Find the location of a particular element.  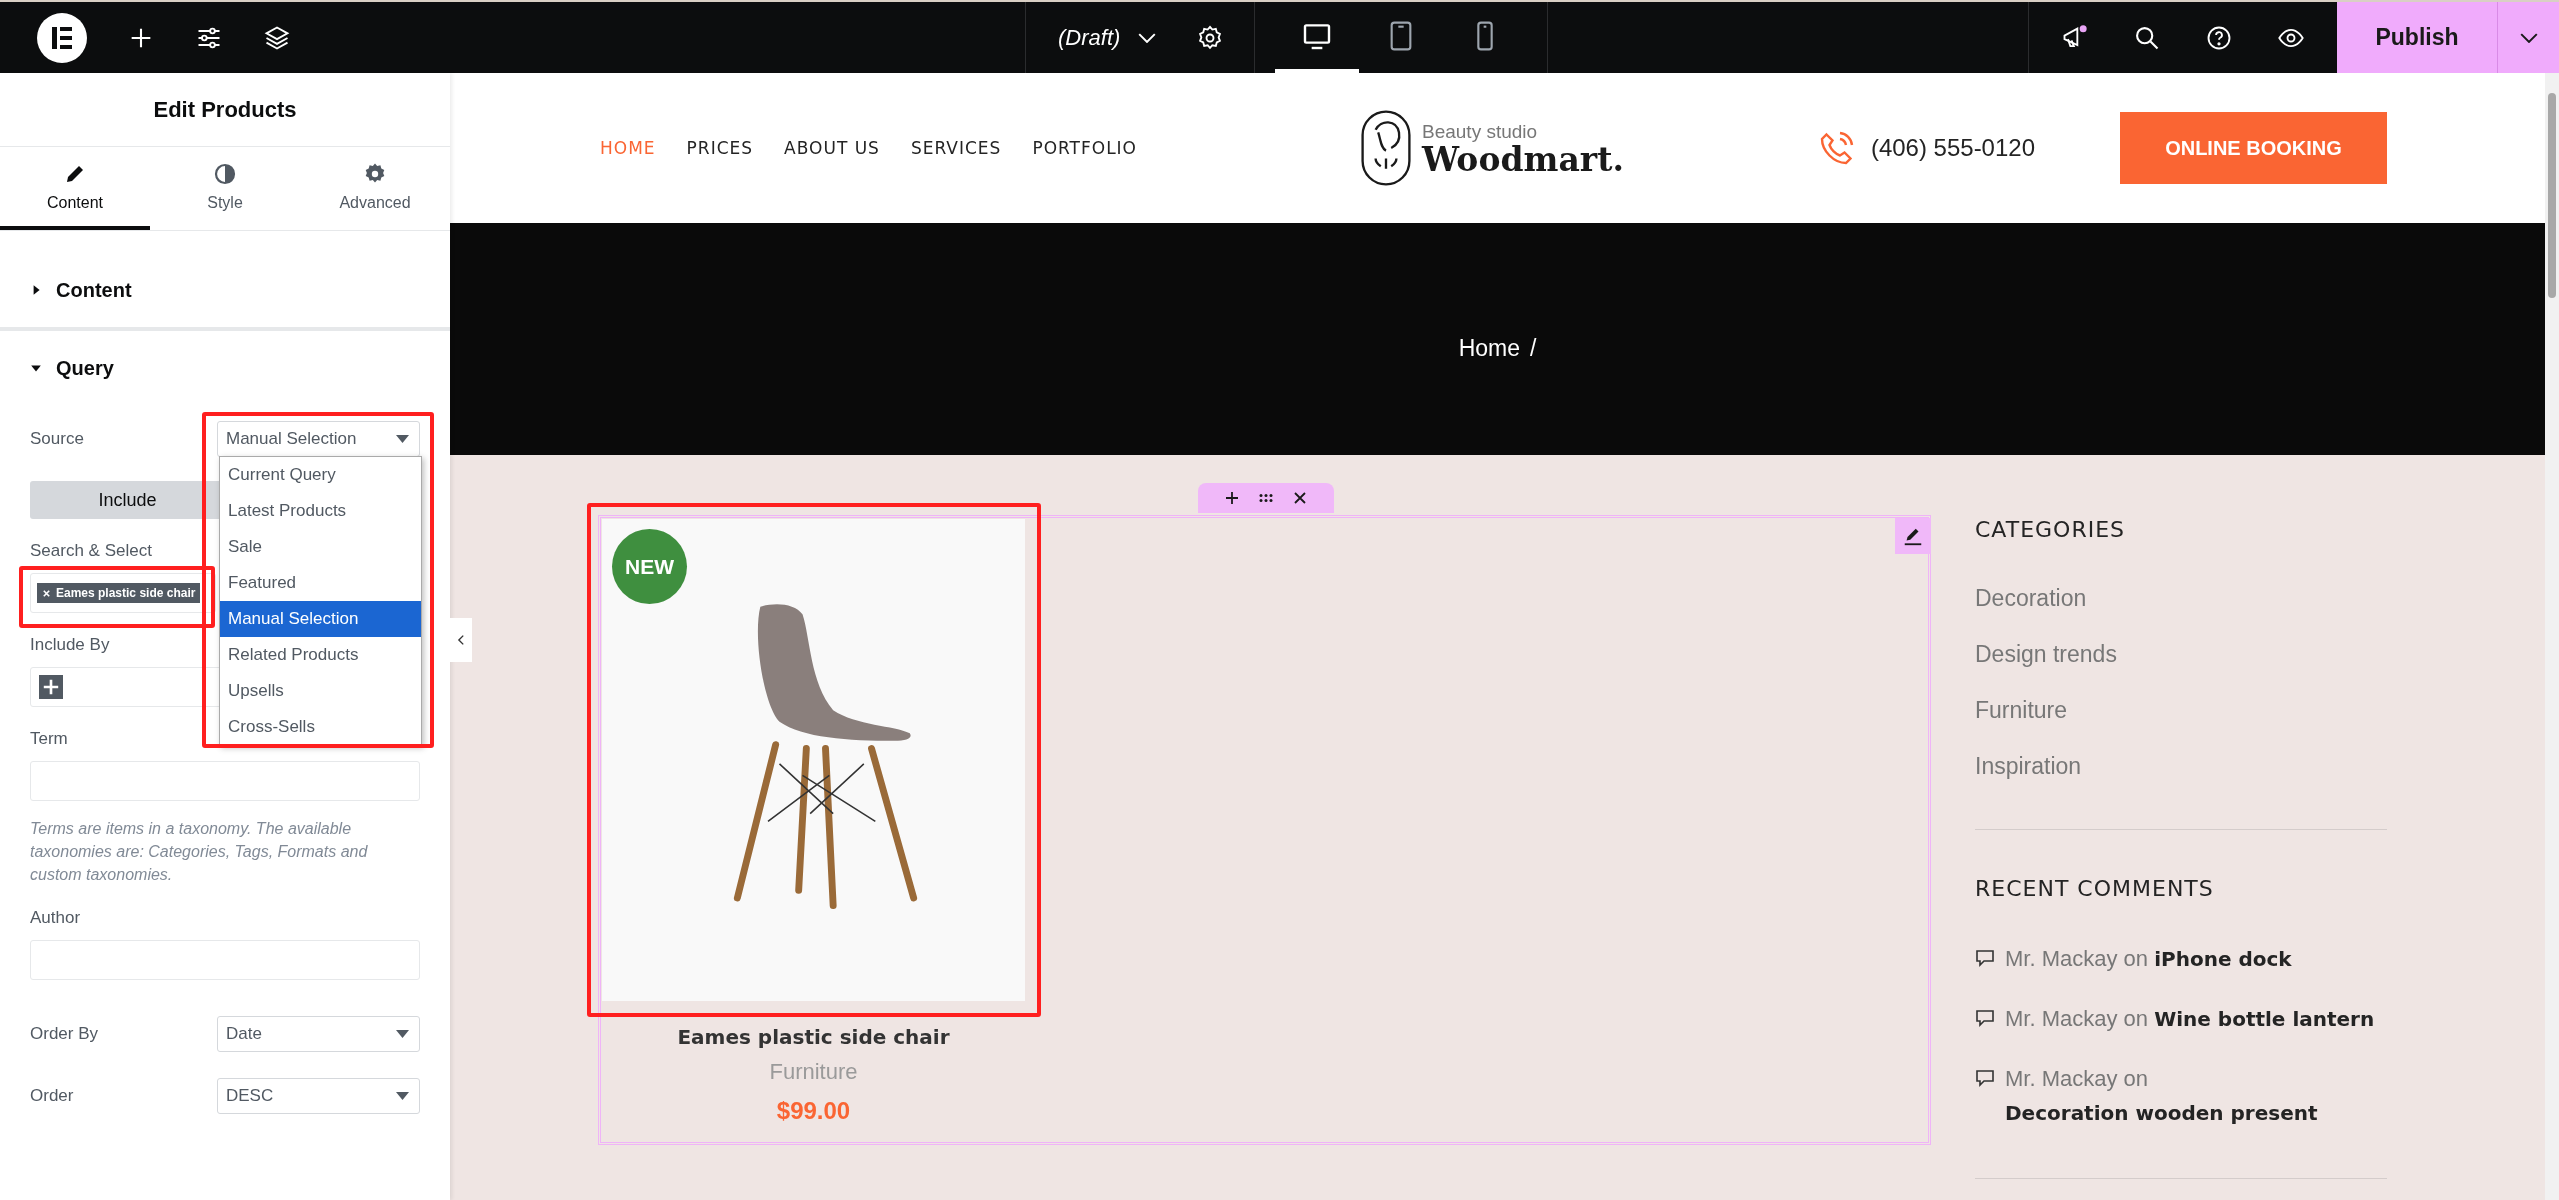

widget-heading: CATEGORIES is located at coordinates (2051, 530).